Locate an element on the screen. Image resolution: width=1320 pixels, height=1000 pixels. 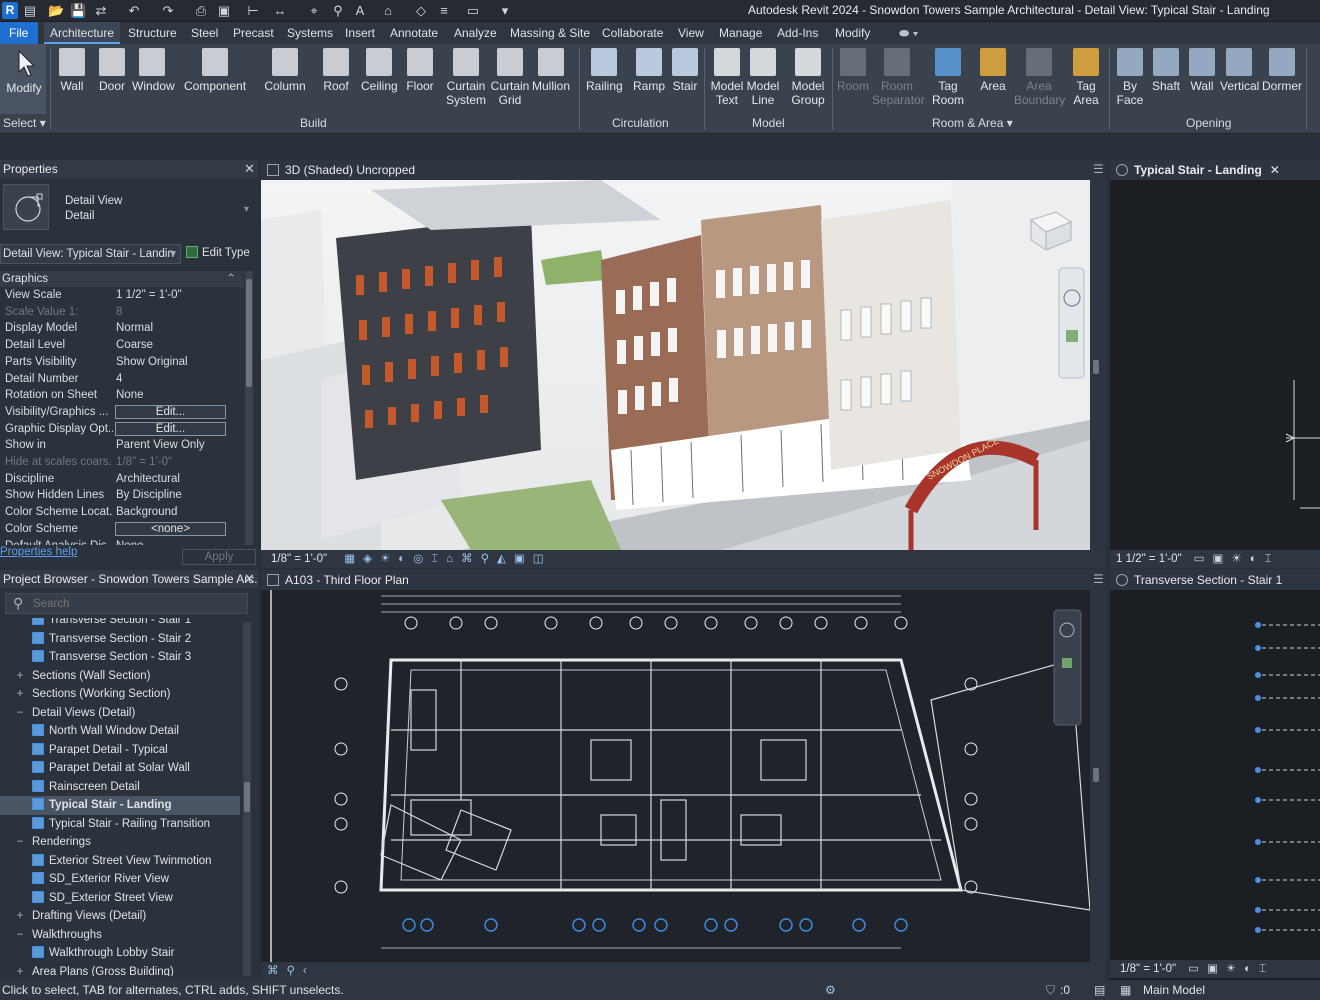
browser-item: Transverse Section - Stair 1 is located at coordinates (120, 624).